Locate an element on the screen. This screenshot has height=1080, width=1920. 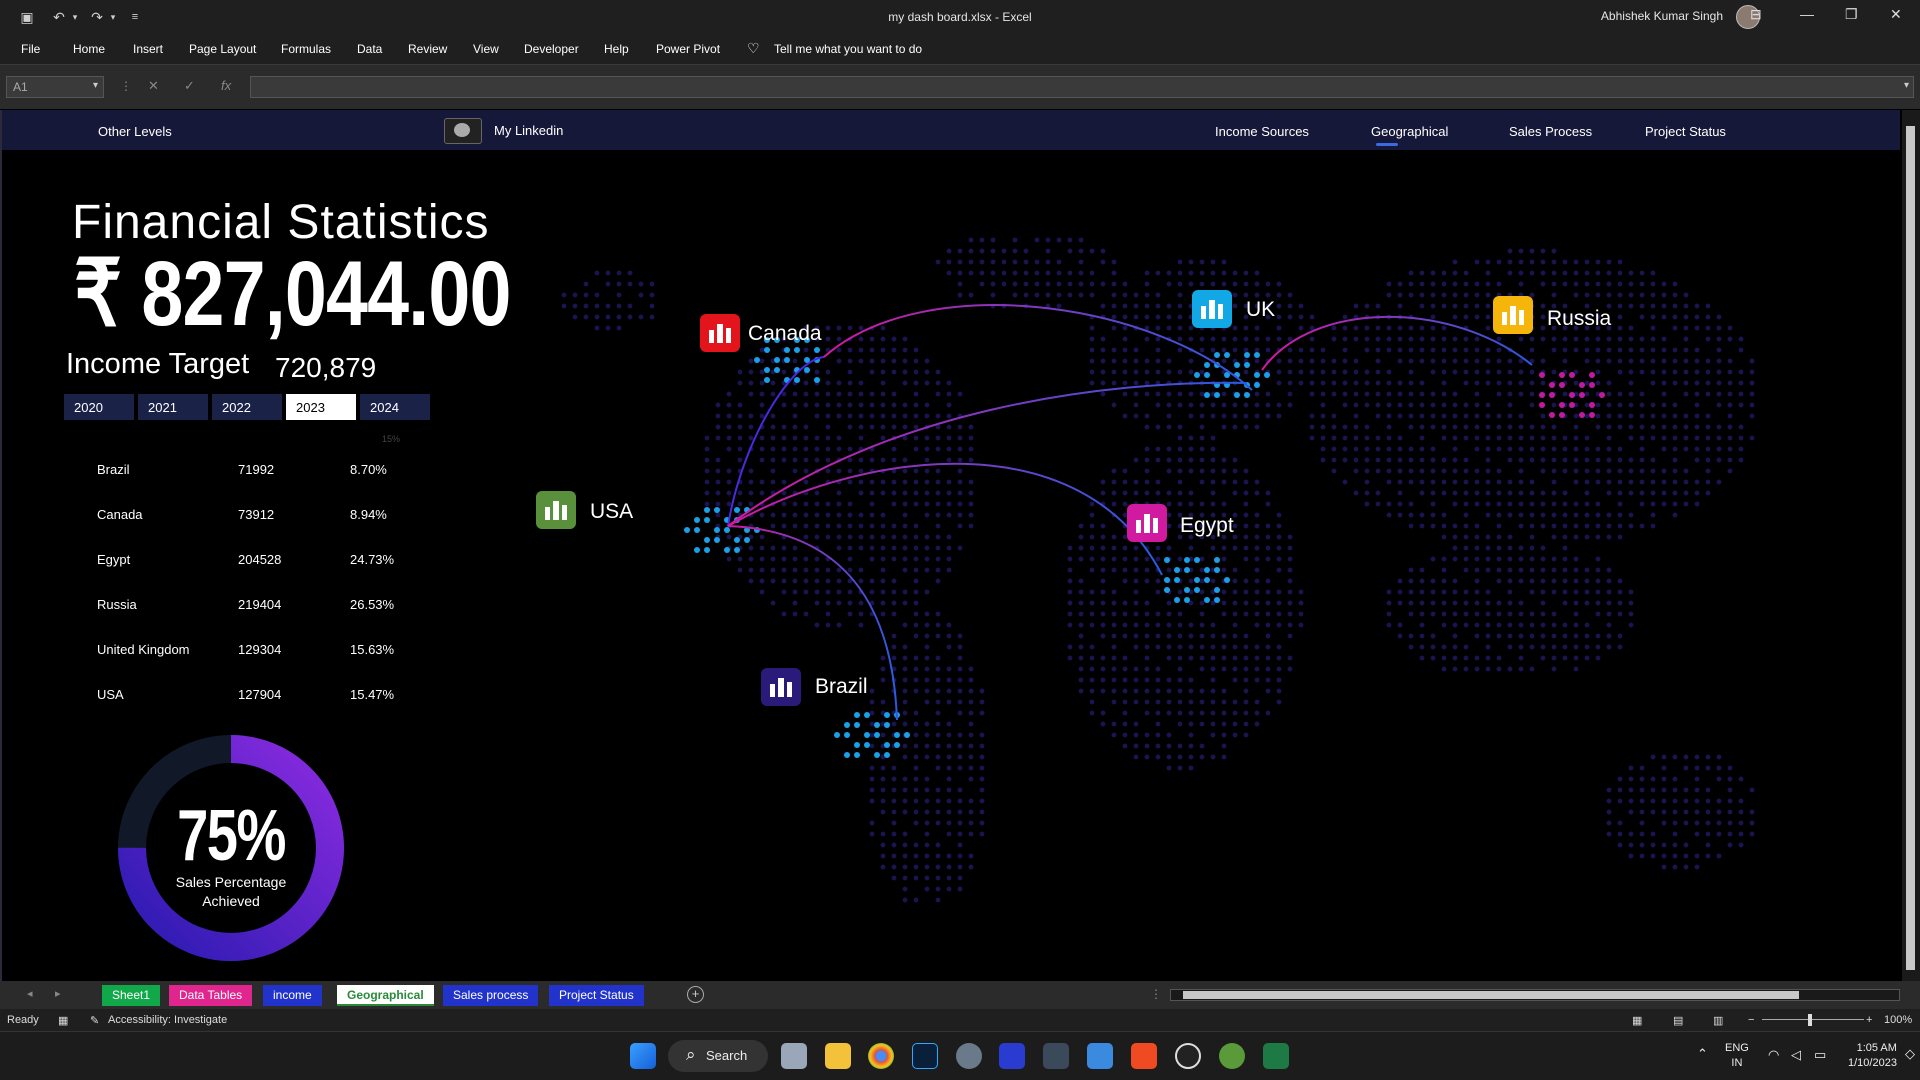
year-button-2024: 2024 is located at coordinates (395, 407).